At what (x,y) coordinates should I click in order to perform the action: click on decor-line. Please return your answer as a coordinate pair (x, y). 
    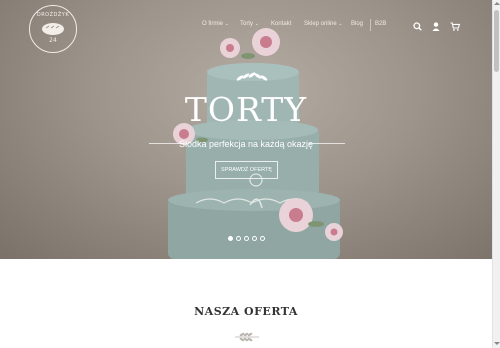
    Looking at the image, I should click on (327, 143).